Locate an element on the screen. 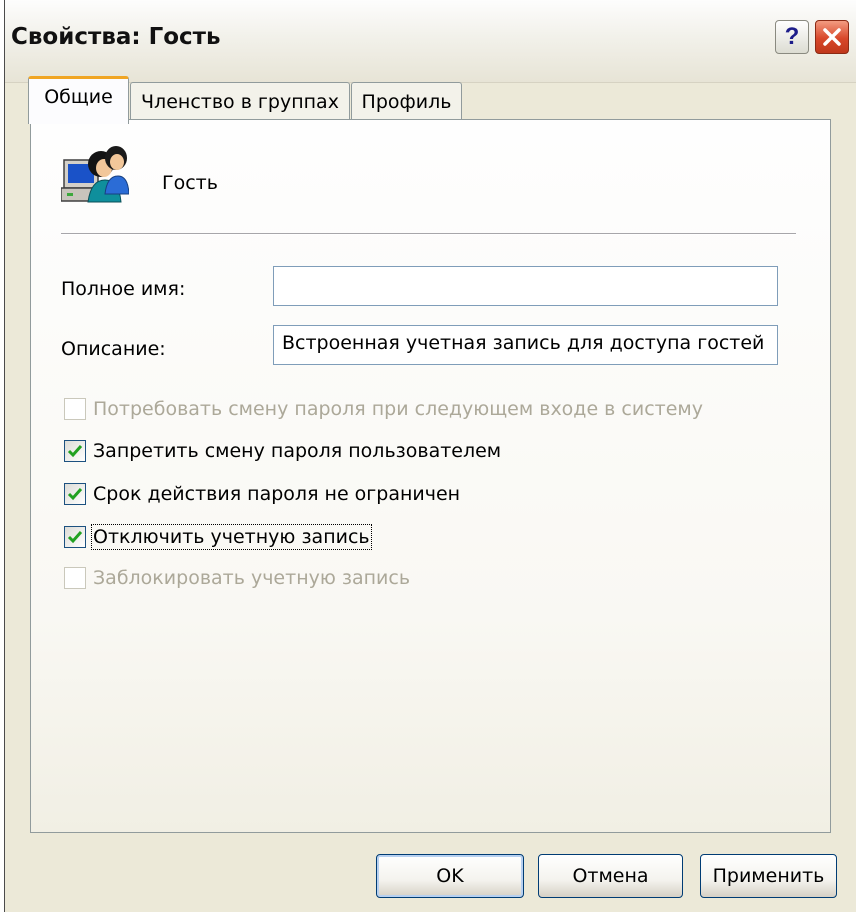 This screenshot has width=856, height=912. window-title: Свойства: Гость is located at coordinates (116, 37).